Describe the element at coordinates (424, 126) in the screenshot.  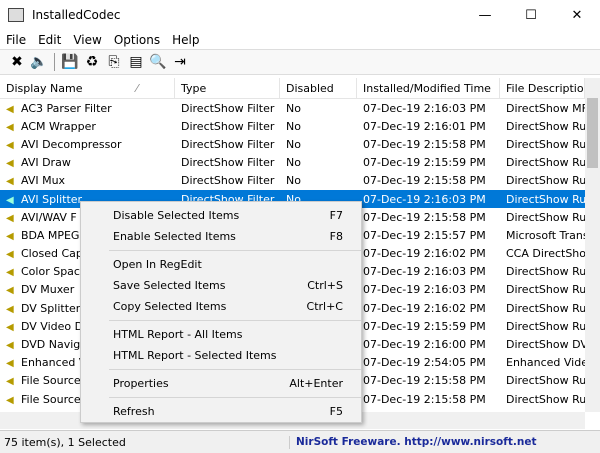
I see `cell-text: 07-Dec-19 2:16:01 PM` at that location.